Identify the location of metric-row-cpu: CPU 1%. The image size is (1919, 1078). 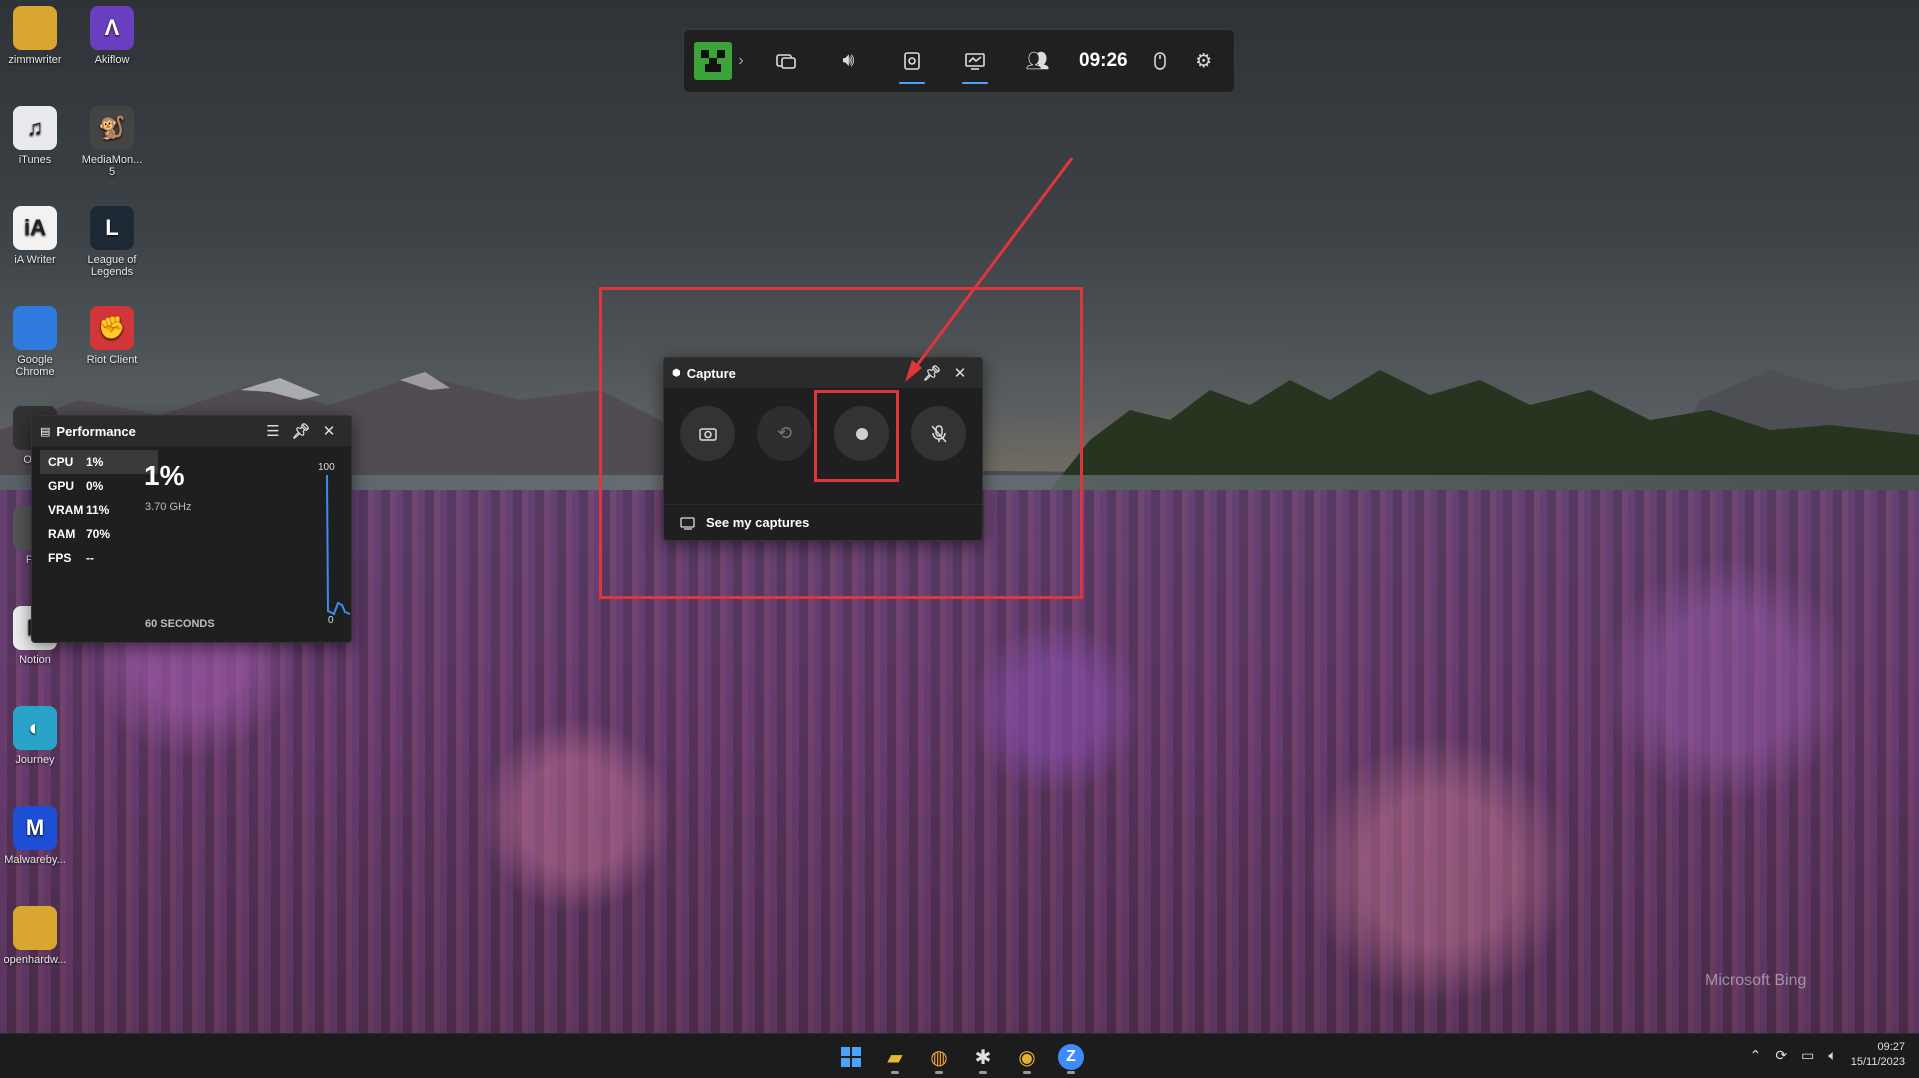
(99, 462).